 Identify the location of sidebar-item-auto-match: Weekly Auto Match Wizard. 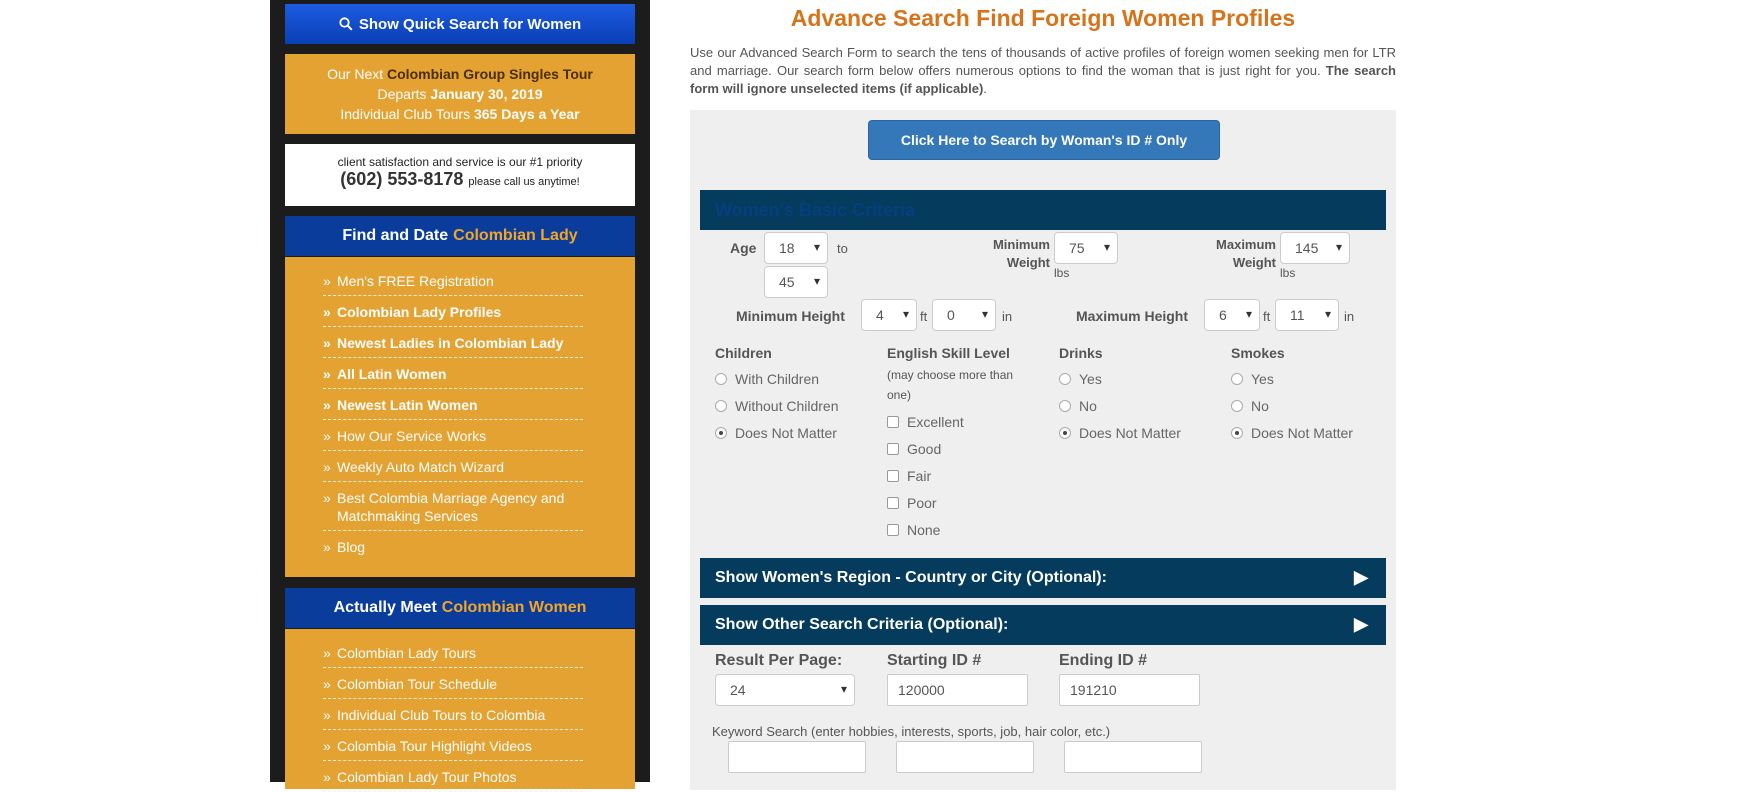
(453, 466).